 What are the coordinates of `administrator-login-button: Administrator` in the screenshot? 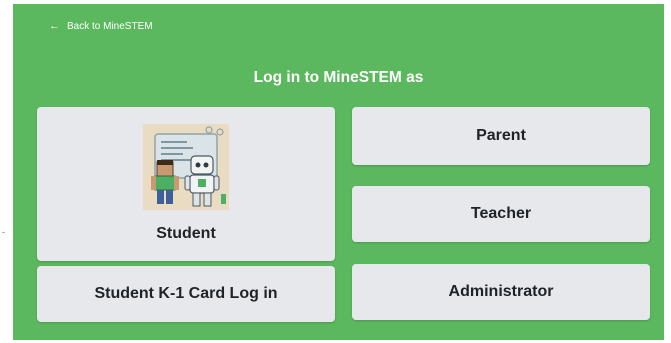 It's located at (501, 292).